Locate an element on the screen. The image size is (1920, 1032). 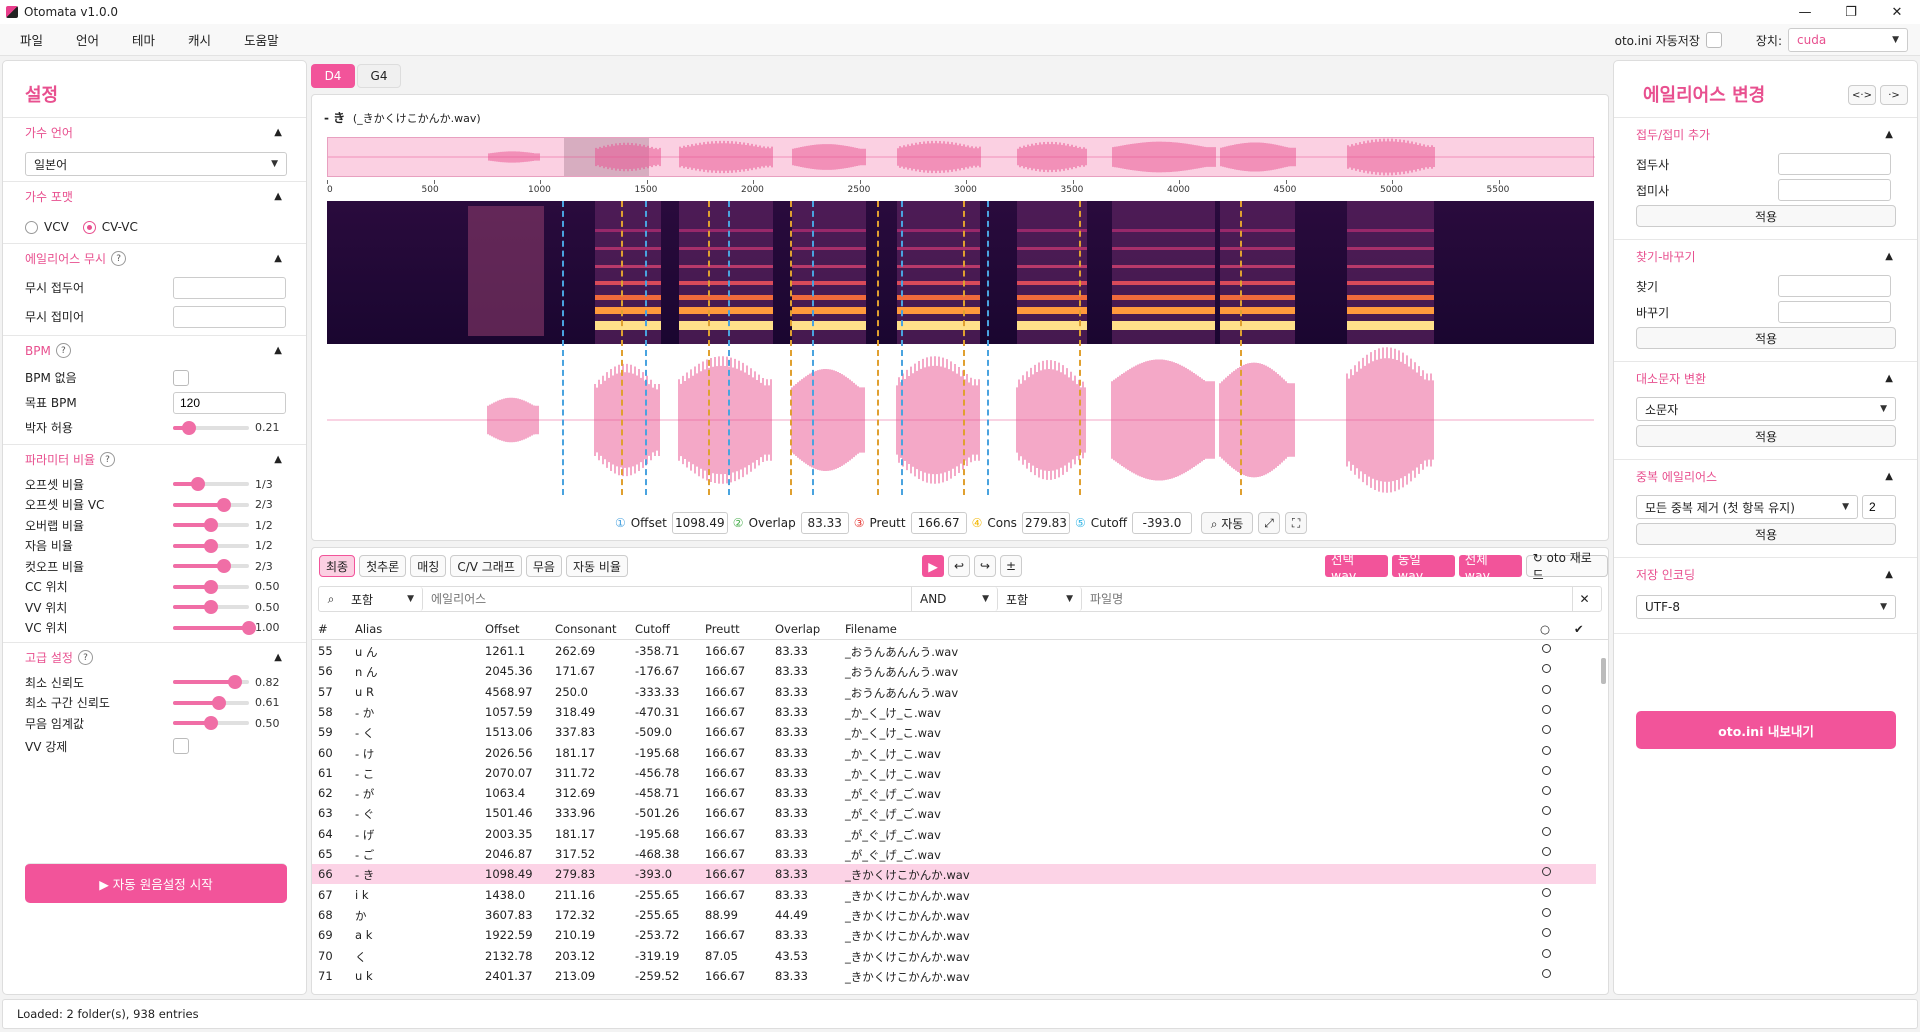
maximize-button: ❐ is located at coordinates (1851, 12).